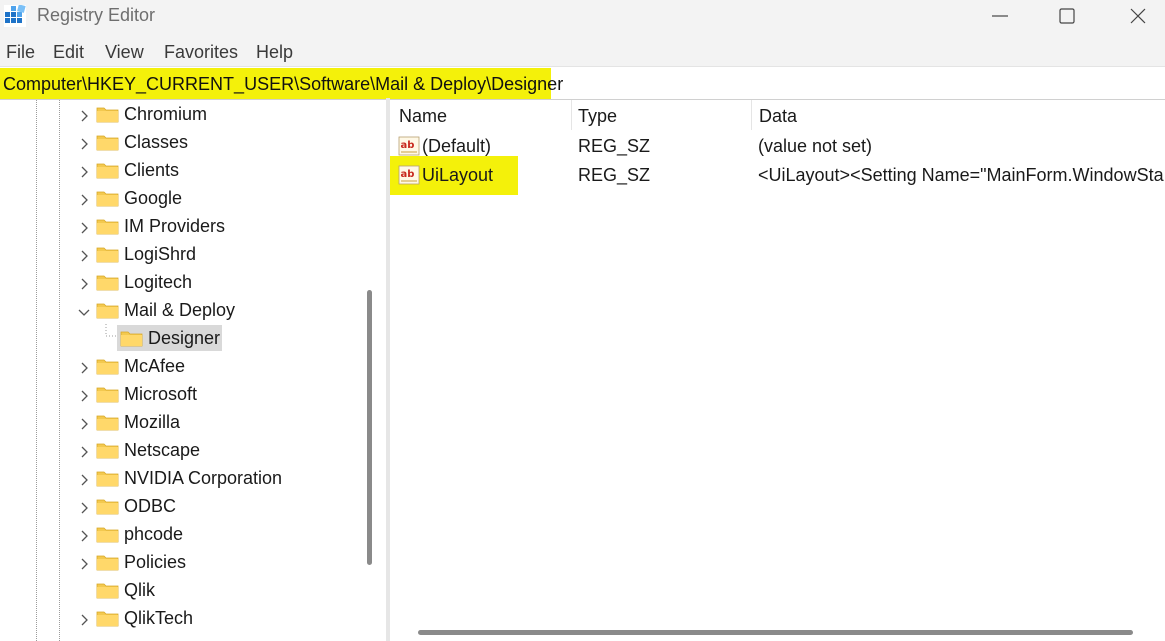 The height and width of the screenshot is (641, 1165). What do you see at coordinates (150, 506) in the screenshot?
I see `tree-item-label: ODBC` at bounding box center [150, 506].